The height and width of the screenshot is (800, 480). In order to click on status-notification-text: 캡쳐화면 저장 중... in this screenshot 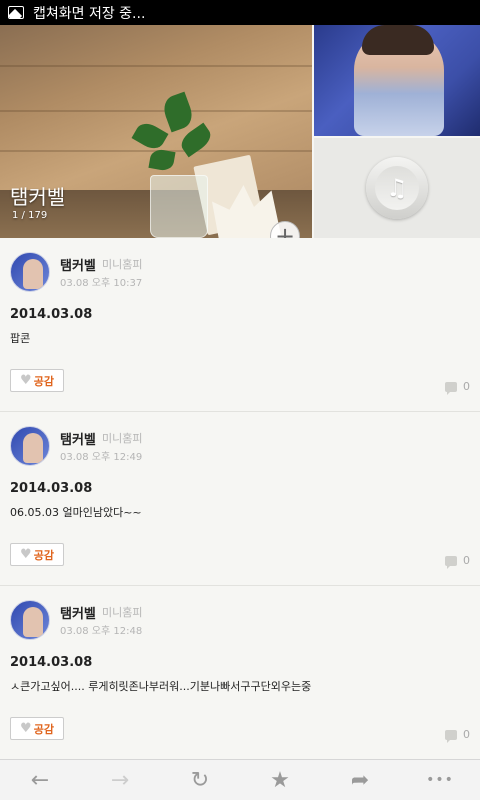, I will do `click(89, 13)`.